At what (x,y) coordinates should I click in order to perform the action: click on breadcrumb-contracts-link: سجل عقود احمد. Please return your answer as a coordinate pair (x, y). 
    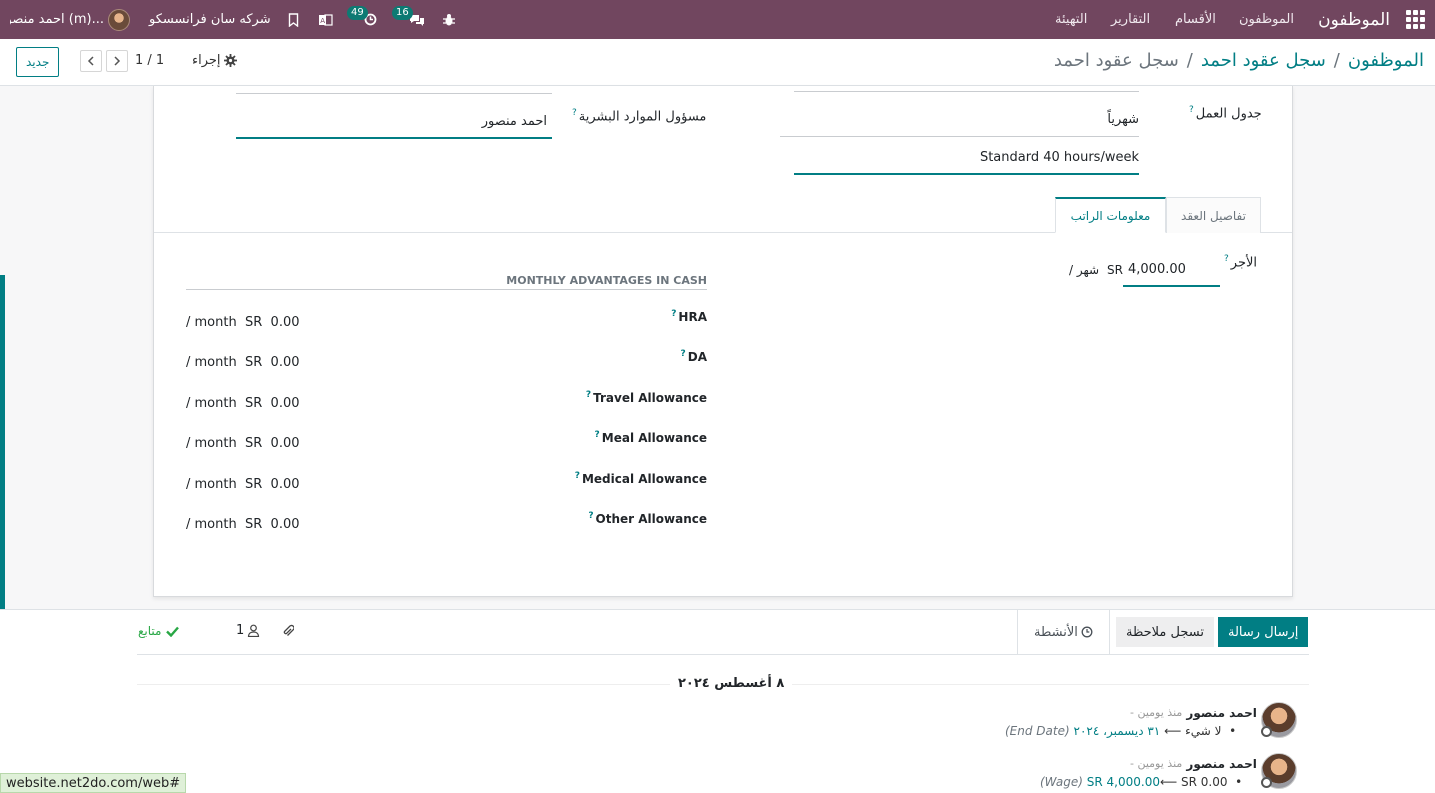
    Looking at the image, I should click on (1263, 60).